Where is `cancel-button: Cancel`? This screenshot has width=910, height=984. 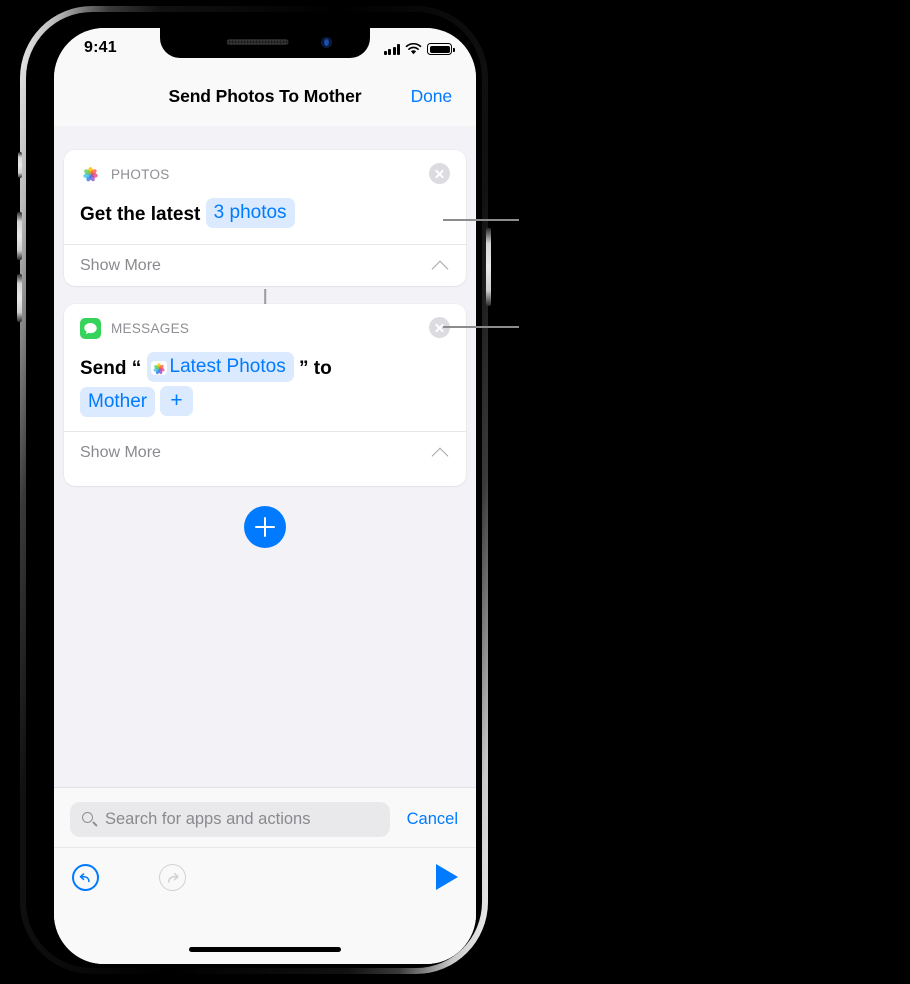
cancel-button: Cancel is located at coordinates (432, 819).